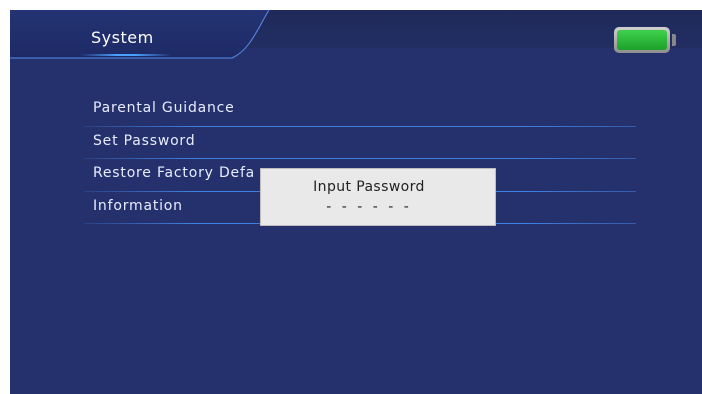 The width and height of the screenshot is (702, 394). Describe the element at coordinates (174, 173) in the screenshot. I see `menu-item-label: Restore Factory Defa` at that location.